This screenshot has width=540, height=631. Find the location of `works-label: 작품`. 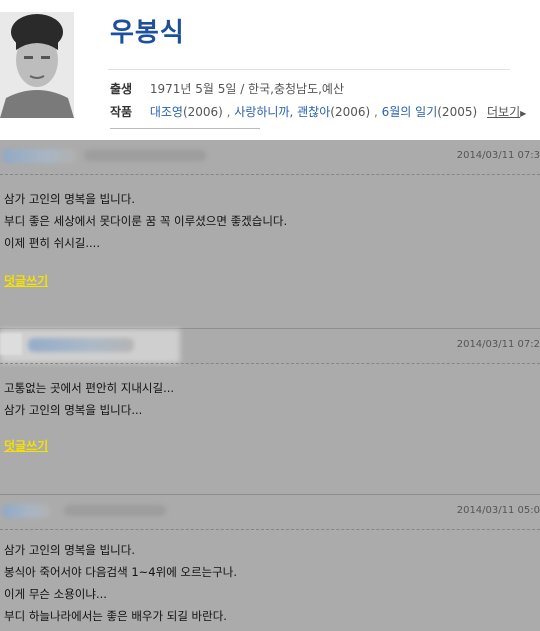

works-label: 작품 is located at coordinates (121, 112).